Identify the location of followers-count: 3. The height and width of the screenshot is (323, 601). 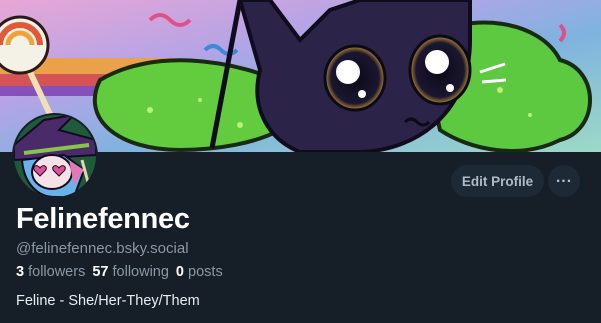
(20, 272).